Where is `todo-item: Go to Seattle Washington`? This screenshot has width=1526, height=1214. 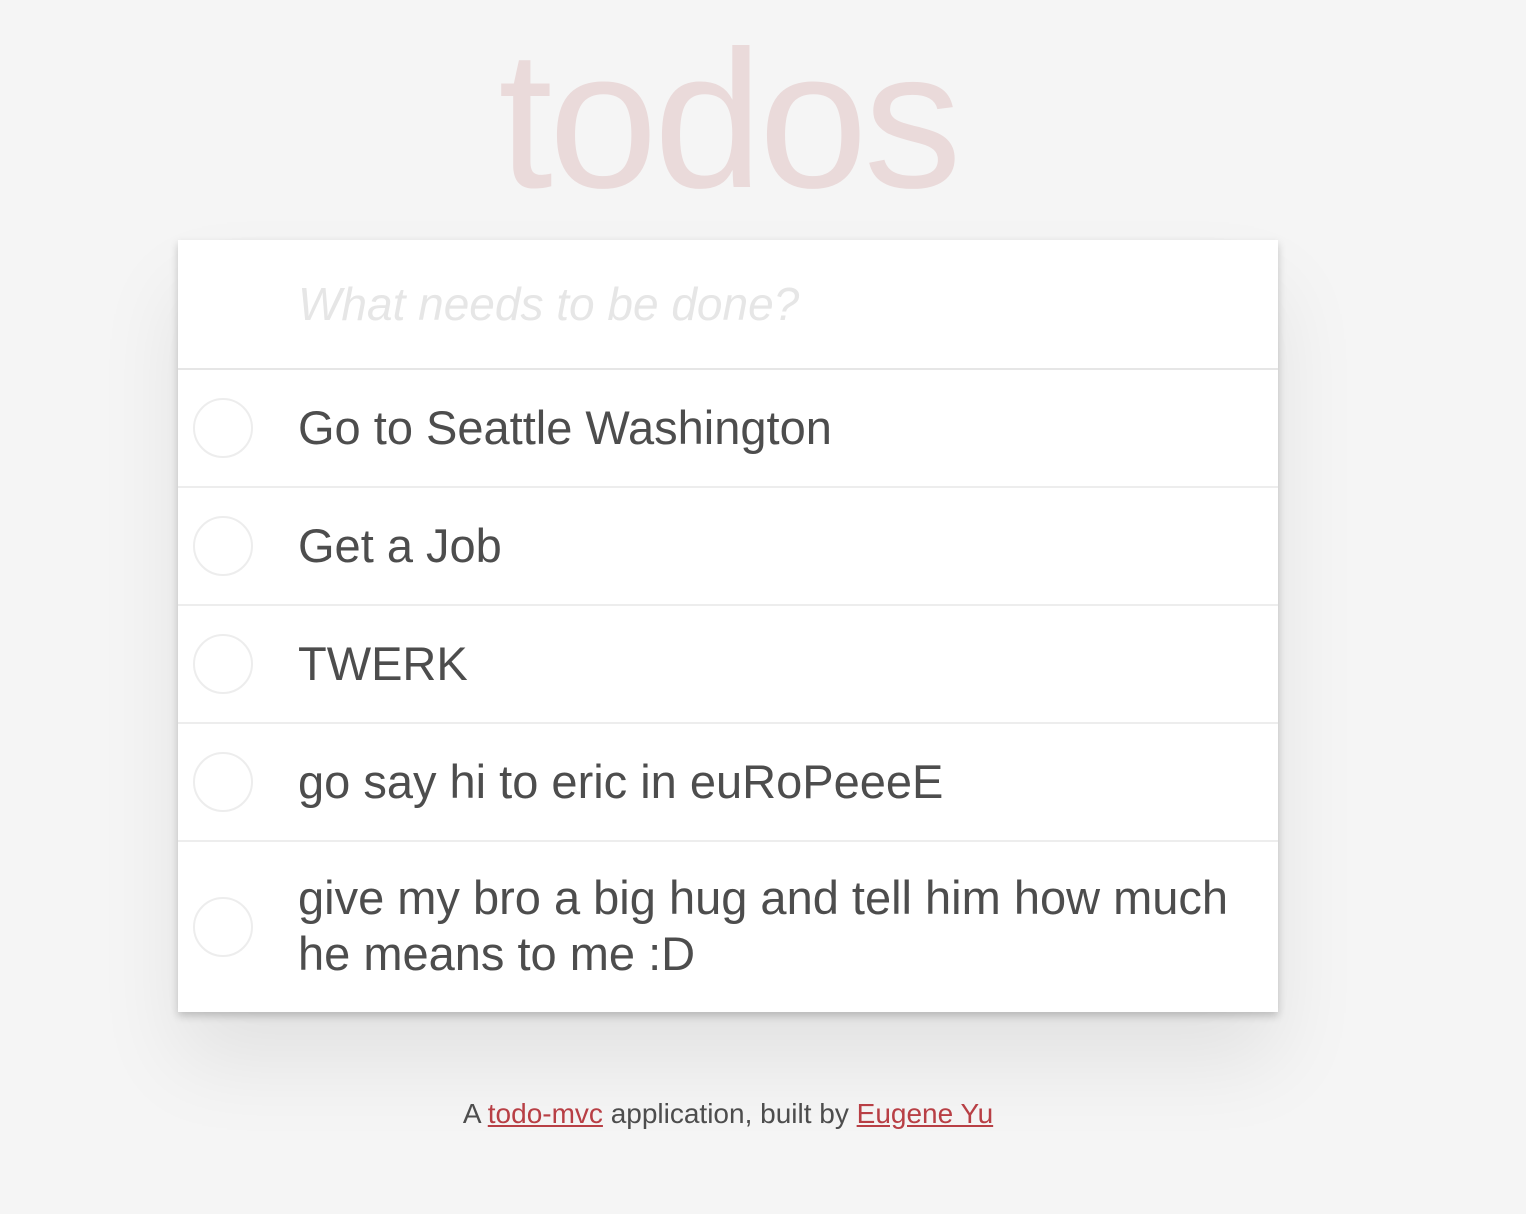 todo-item: Go to Seattle Washington is located at coordinates (728, 429).